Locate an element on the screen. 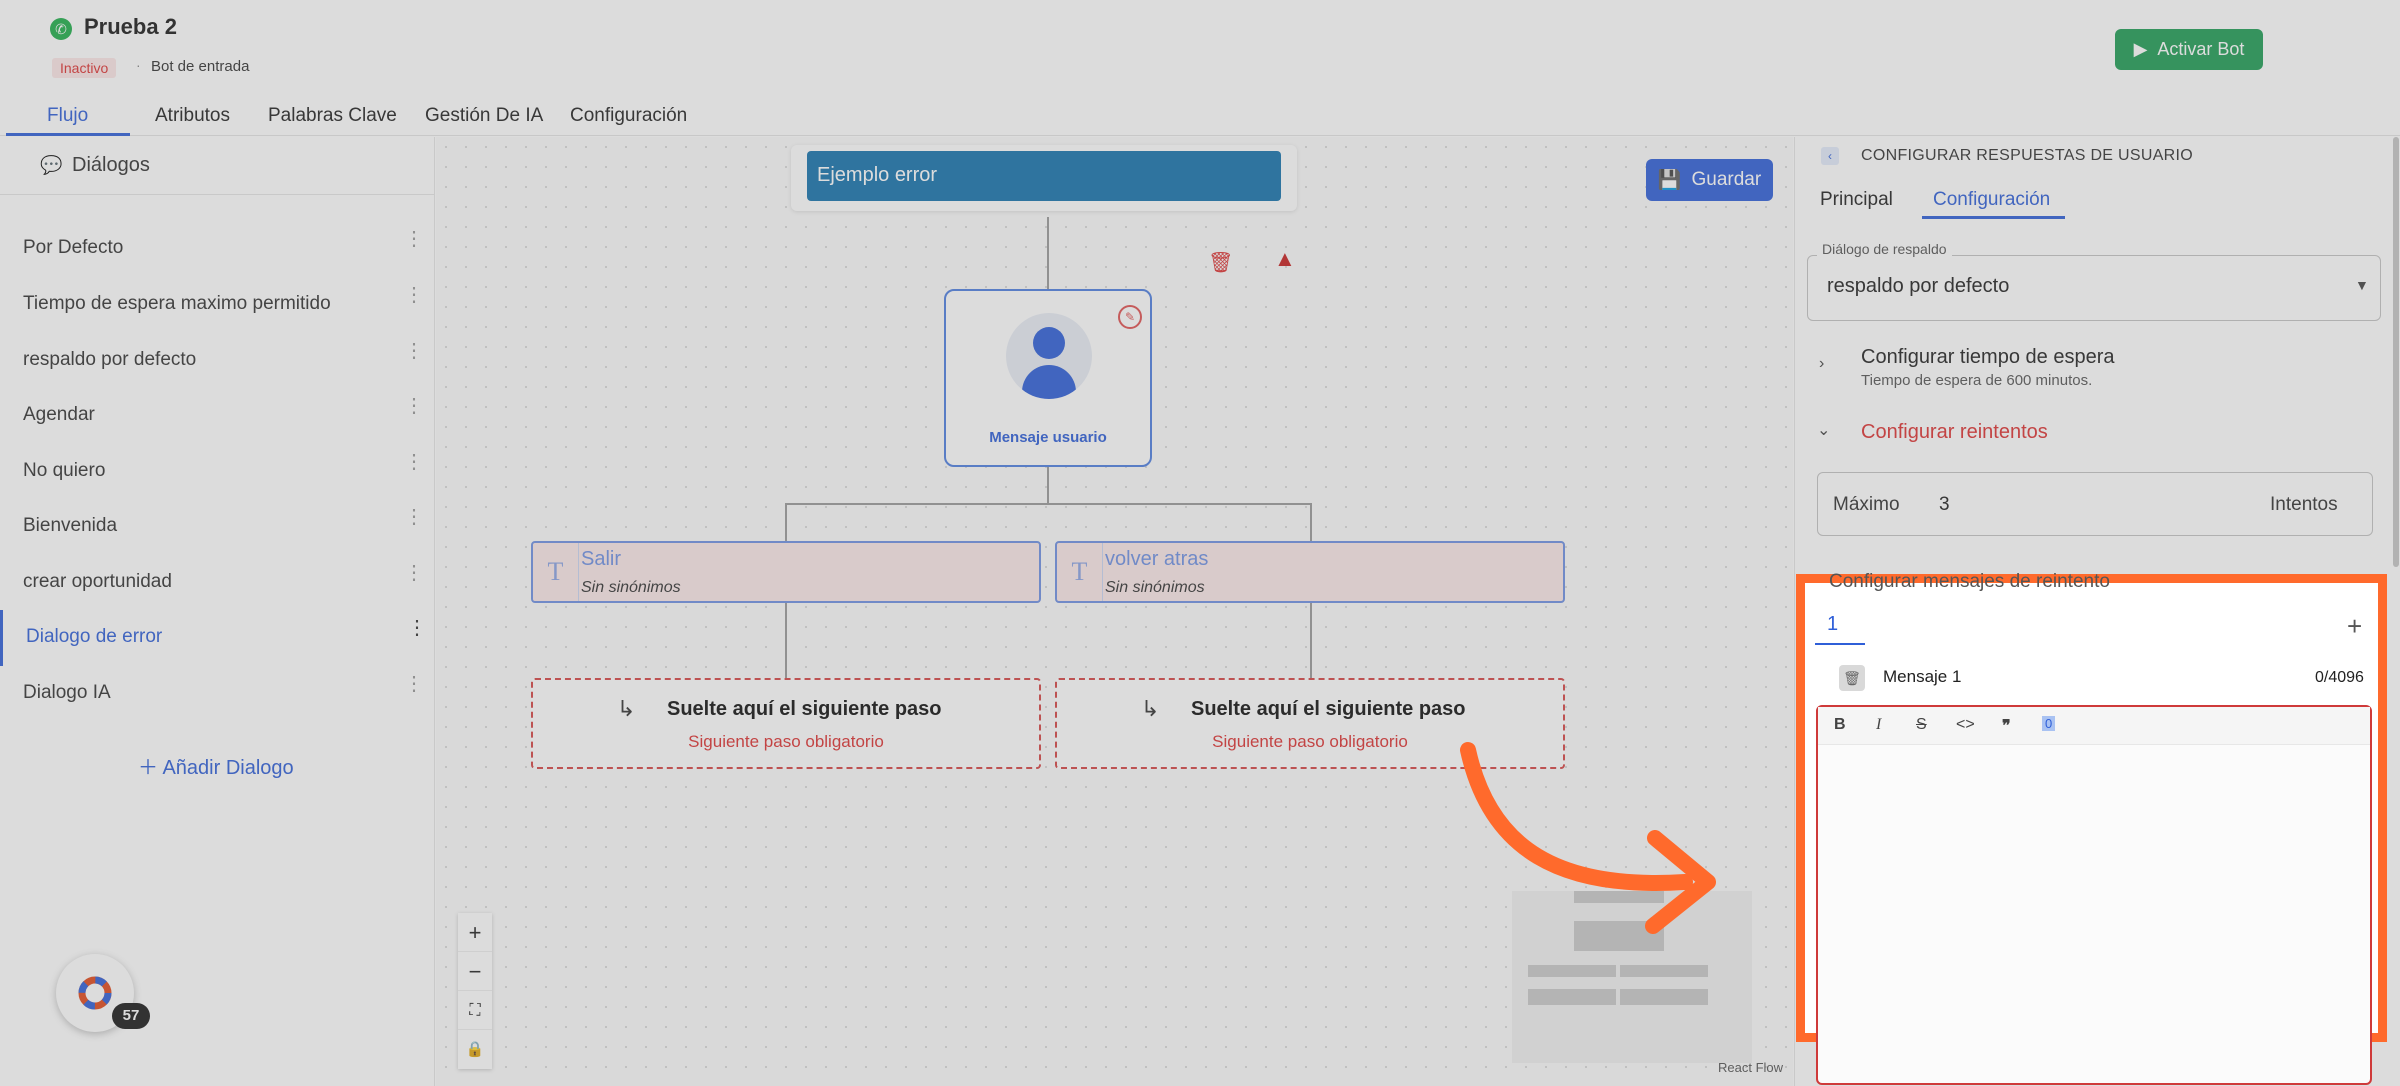 This screenshot has width=2400, height=1086. chevron-down-icon: ⌄ is located at coordinates (1823, 430).